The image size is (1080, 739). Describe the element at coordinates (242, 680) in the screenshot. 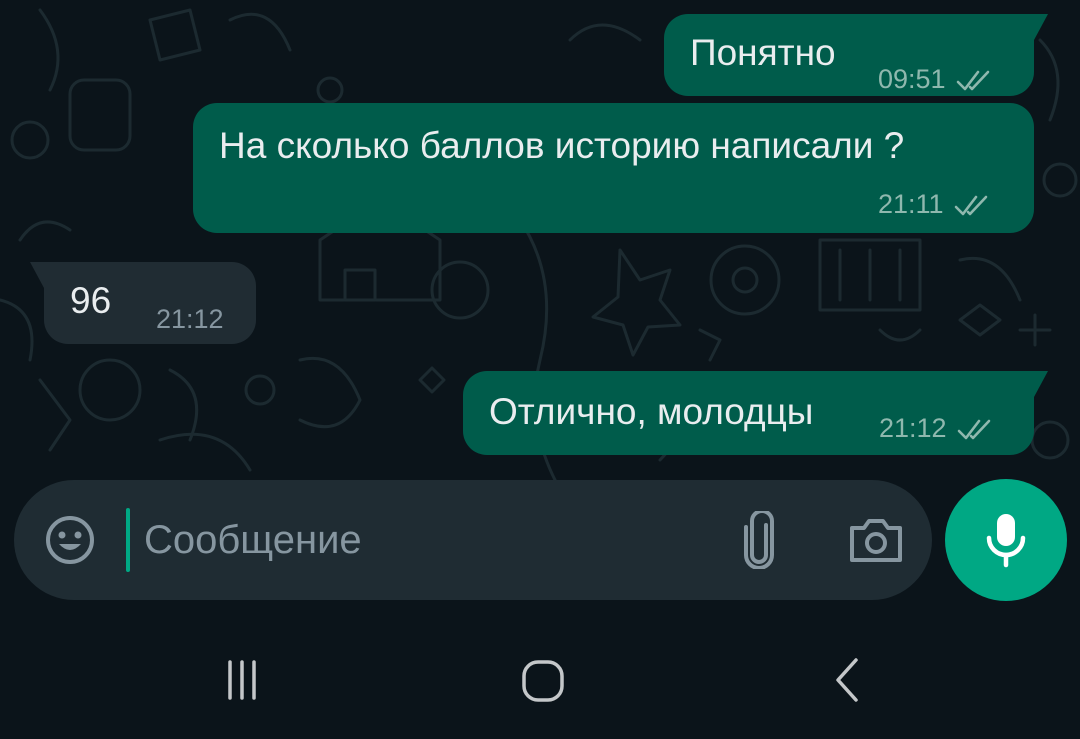

I see `recent-apps-icon` at that location.